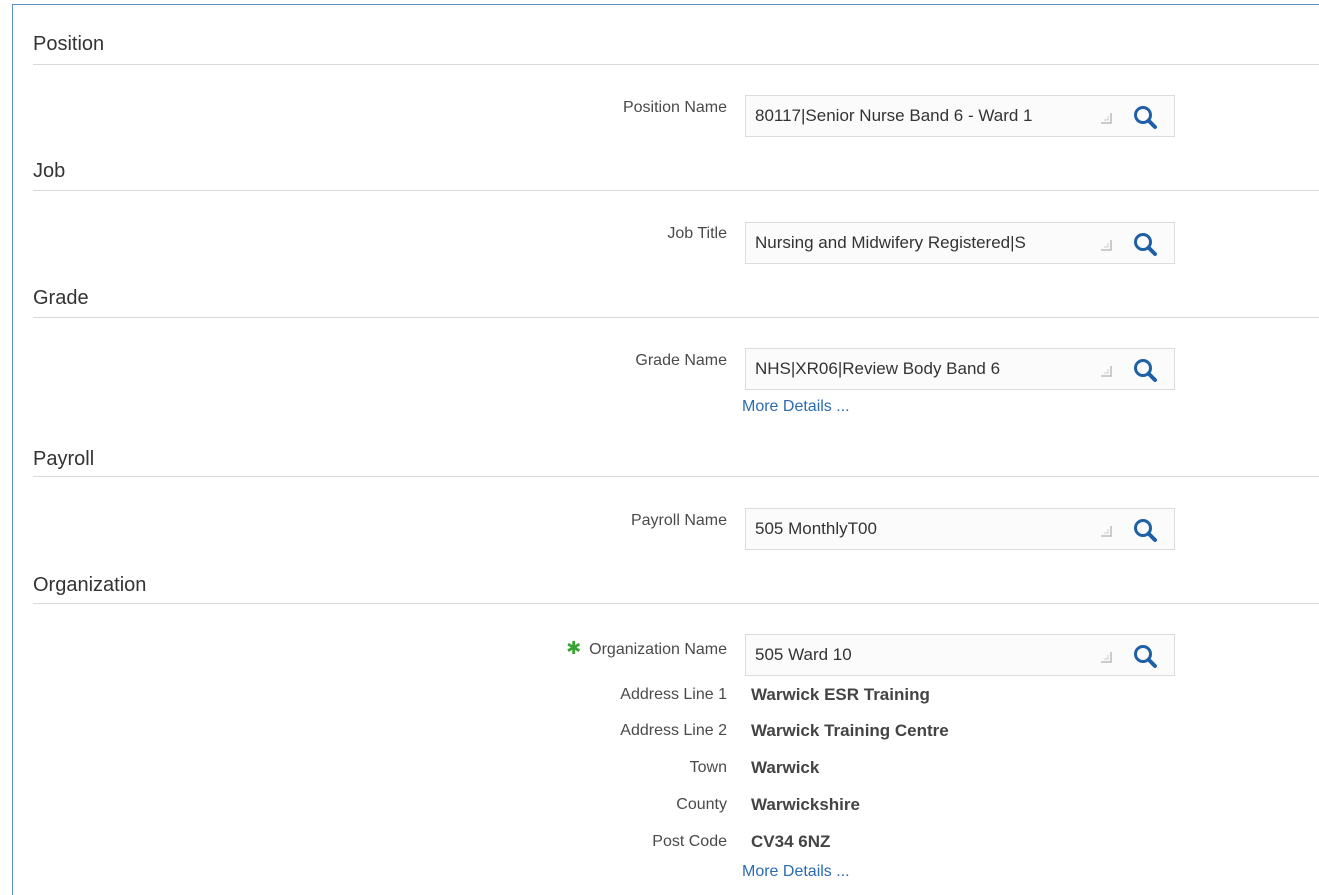  Describe the element at coordinates (689, 841) in the screenshot. I see `post-code-label: Post Code` at that location.